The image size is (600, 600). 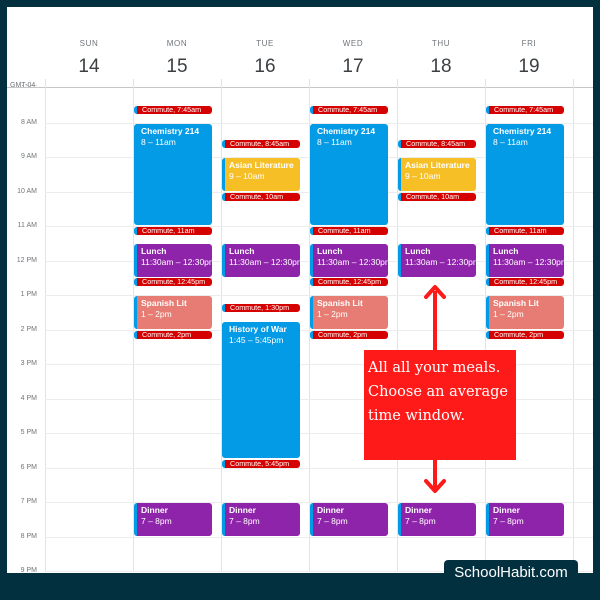 I want to click on event-time: 9 – 10am, so click(x=247, y=176).